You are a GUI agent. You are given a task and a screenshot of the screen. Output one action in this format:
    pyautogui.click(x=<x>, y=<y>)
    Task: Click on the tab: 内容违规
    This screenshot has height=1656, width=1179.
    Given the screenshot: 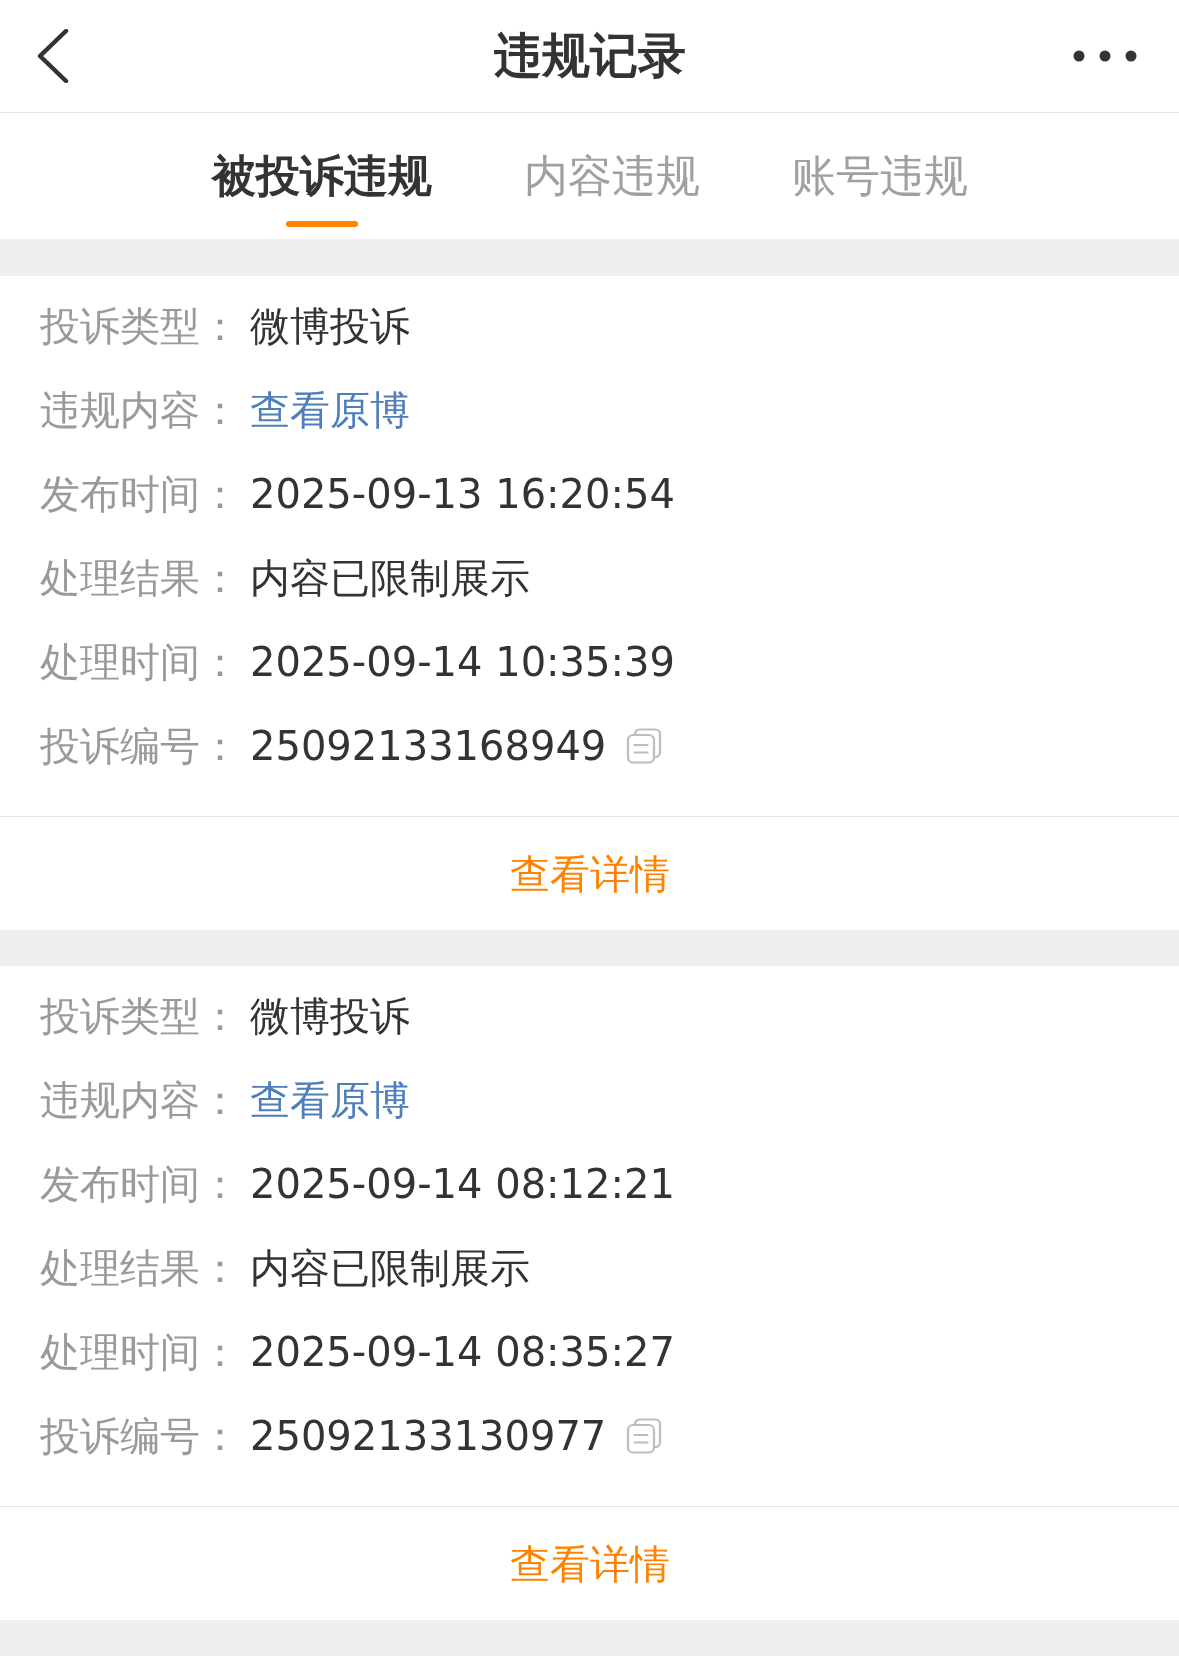 What is the action you would take?
    pyautogui.click(x=611, y=176)
    